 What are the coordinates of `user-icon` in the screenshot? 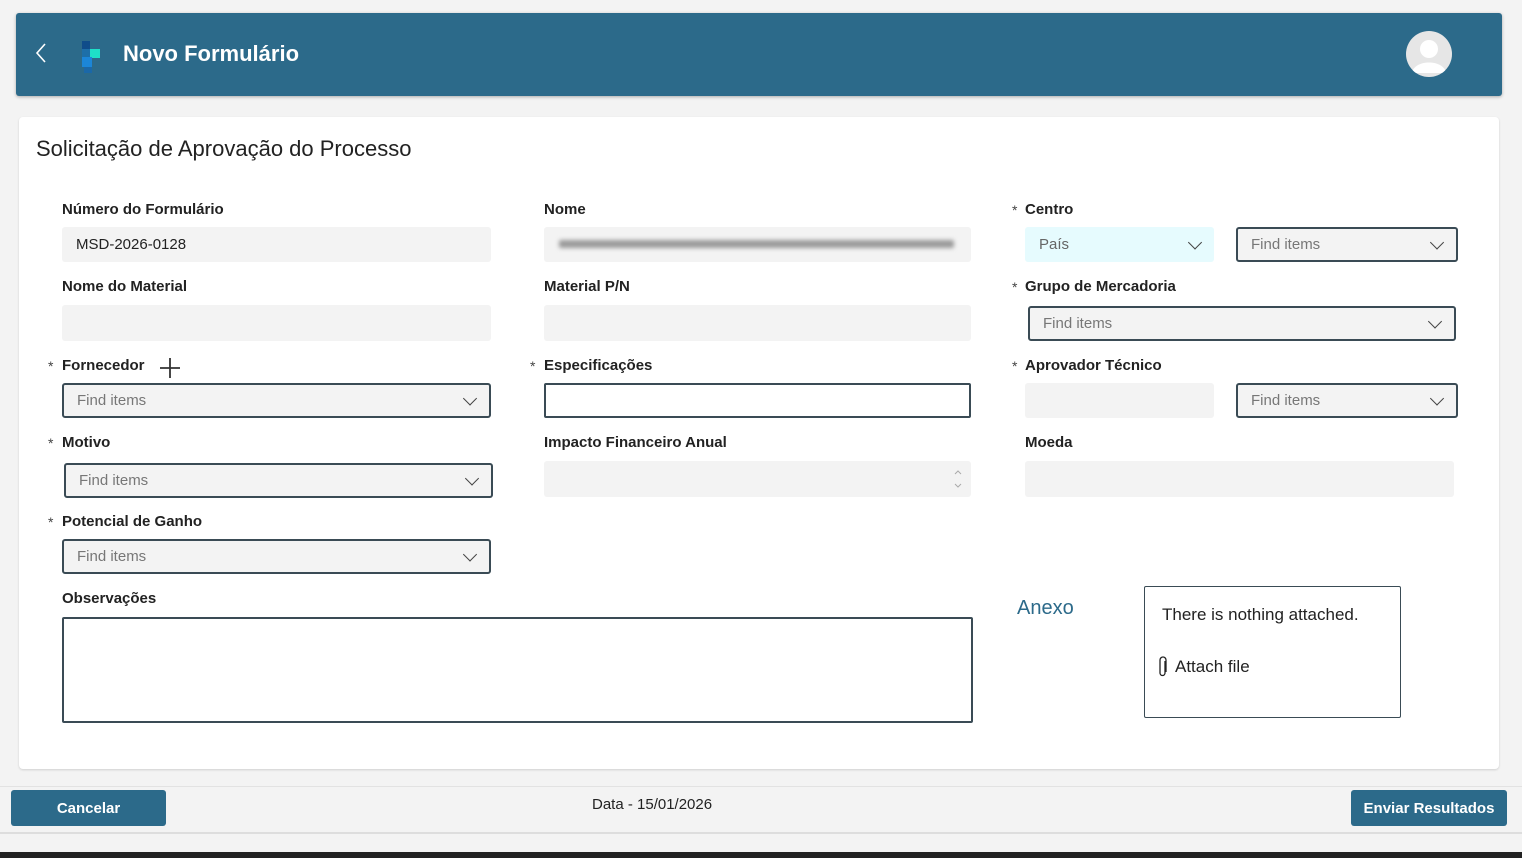 It's located at (1429, 56).